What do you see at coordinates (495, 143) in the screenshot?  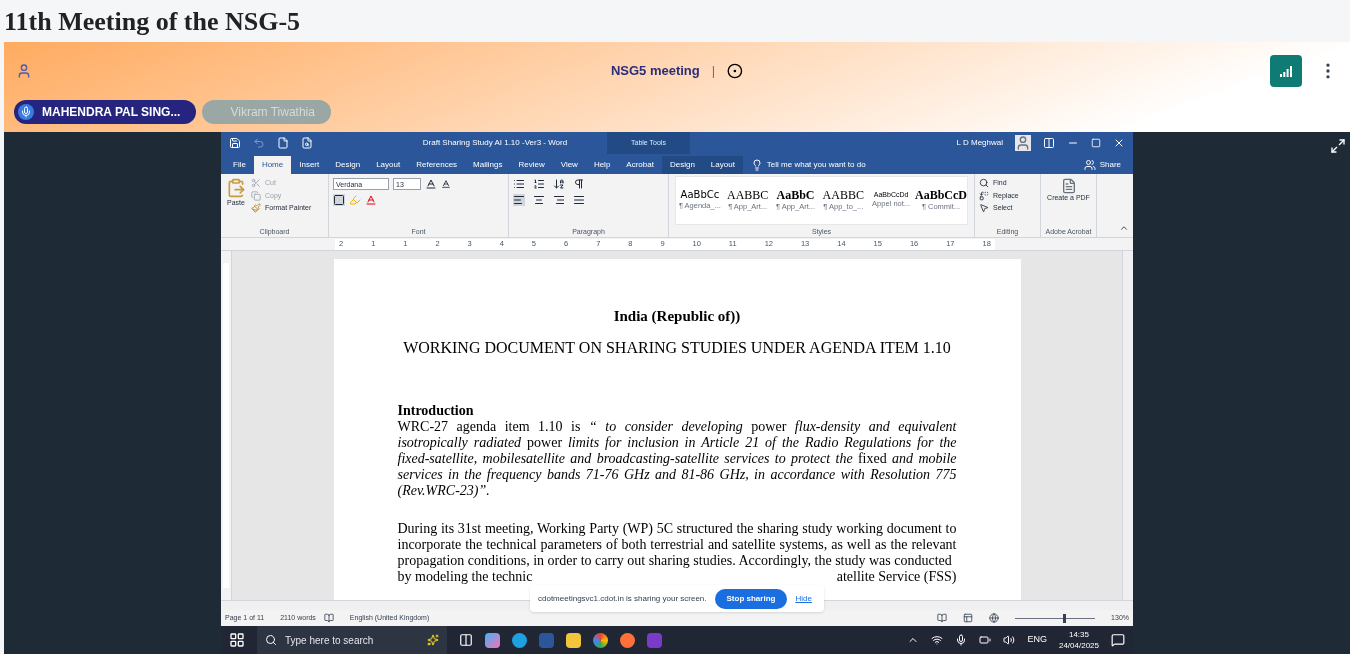 I see `window-title: Draft Sharing Study AI 1.10 -Ver3 - Word` at bounding box center [495, 143].